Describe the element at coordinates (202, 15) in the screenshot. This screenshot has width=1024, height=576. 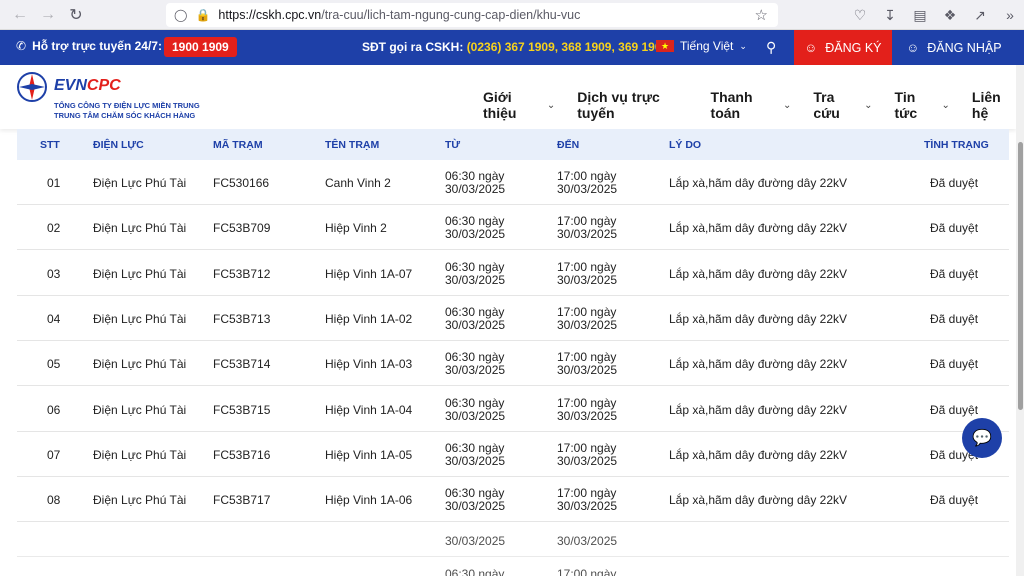
I see `lock-icon: 🔒` at that location.